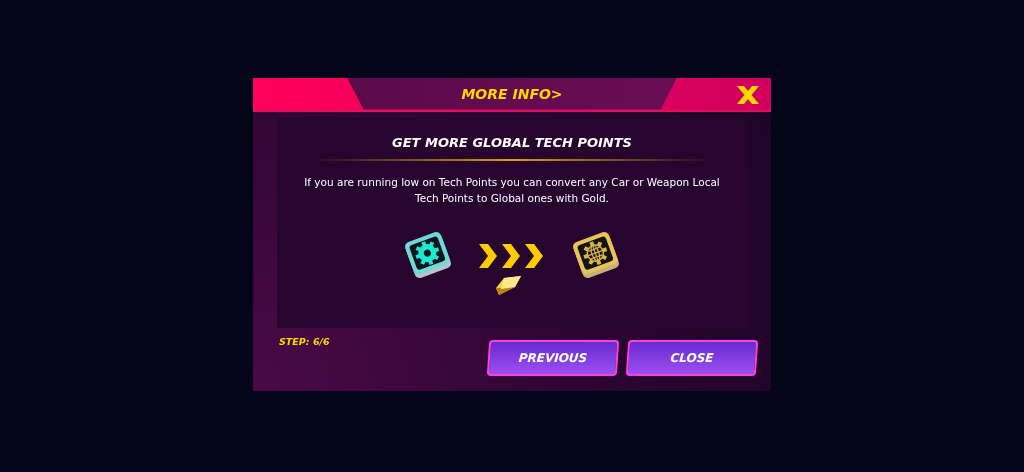  I want to click on dialog-button: PREVIOUS, so click(553, 357).